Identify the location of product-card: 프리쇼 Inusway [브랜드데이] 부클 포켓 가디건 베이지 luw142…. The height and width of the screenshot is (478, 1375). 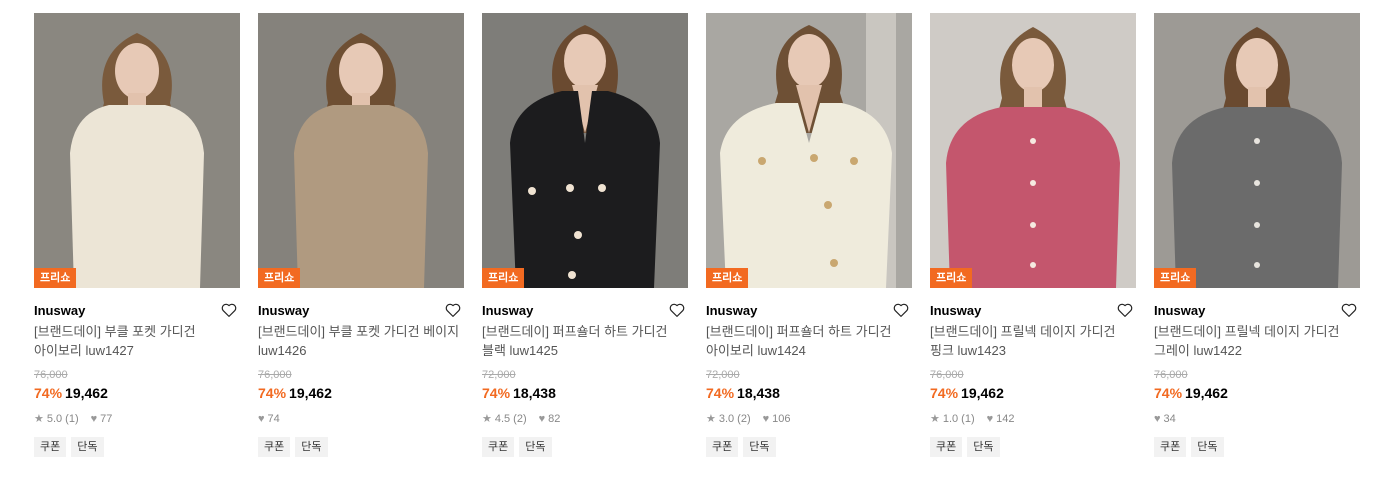
(361, 235).